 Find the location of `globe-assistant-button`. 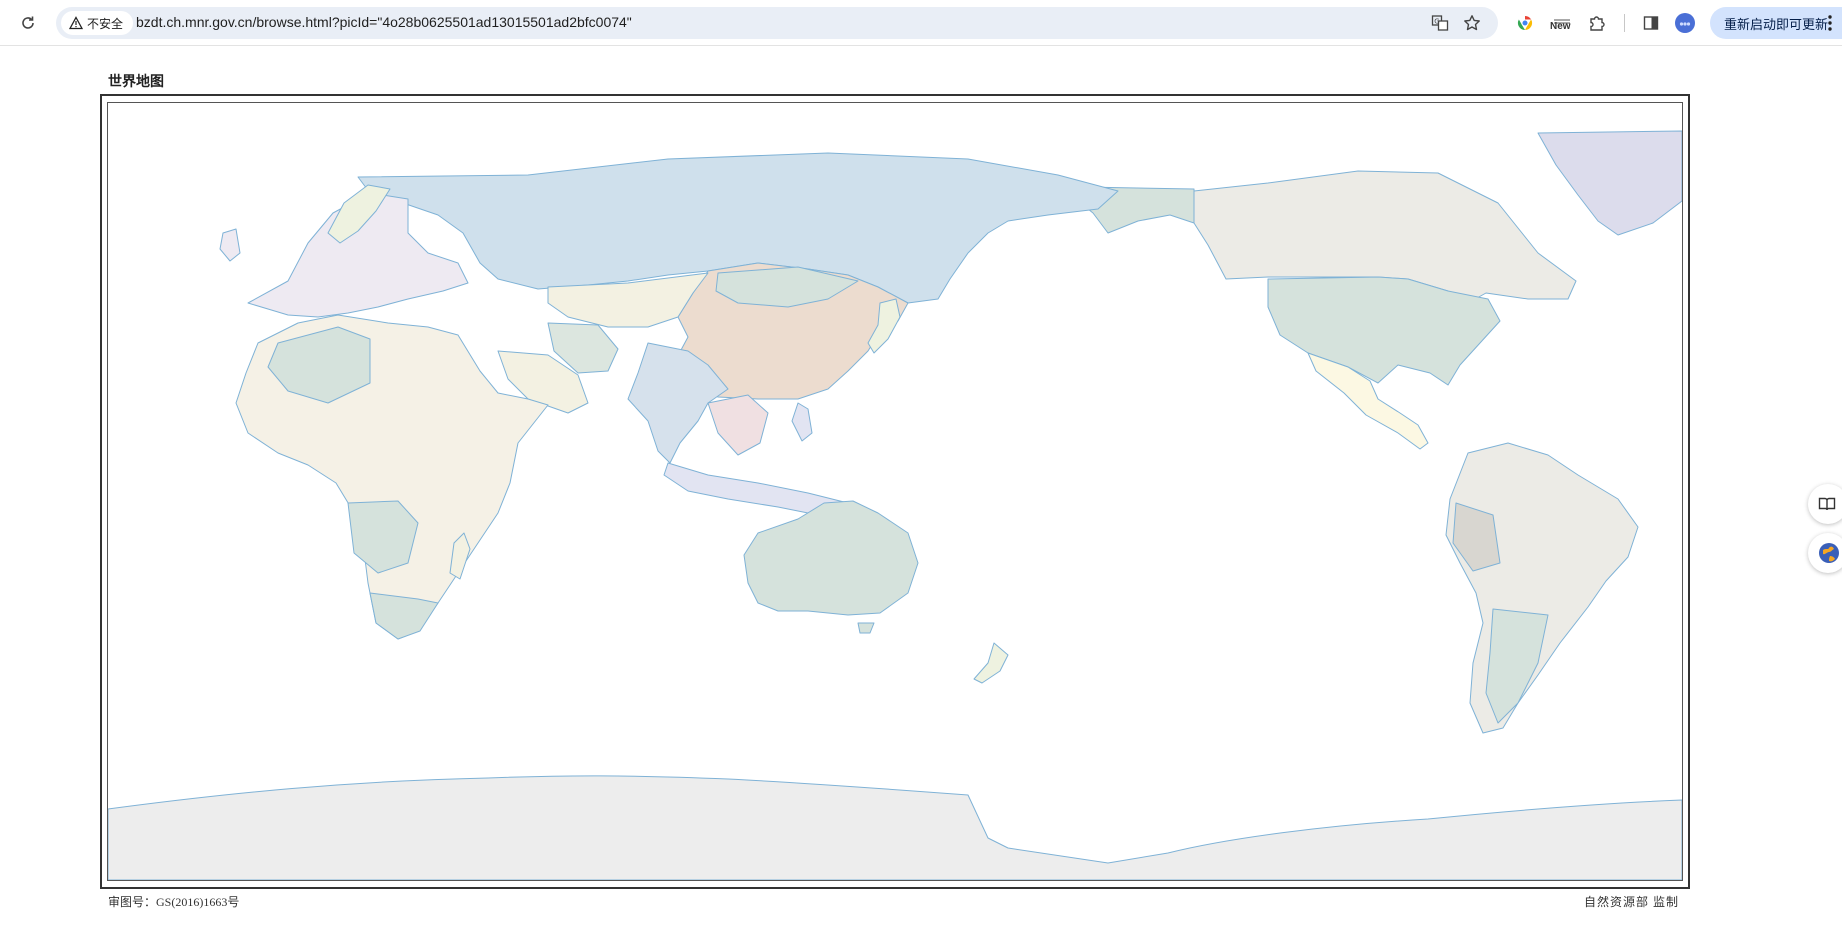

globe-assistant-button is located at coordinates (1825, 553).